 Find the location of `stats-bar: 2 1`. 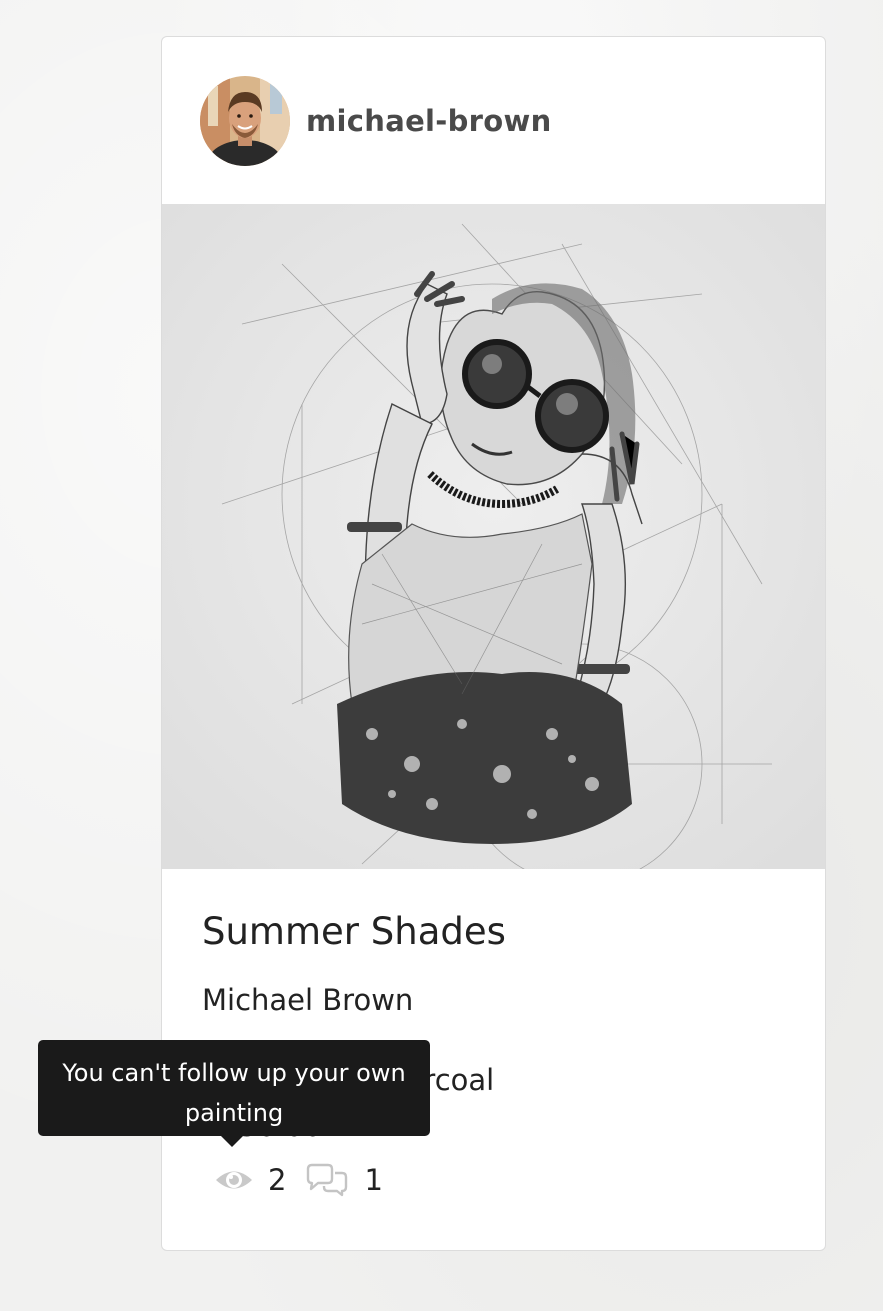

stats-bar: 2 1 is located at coordinates (298, 1180).